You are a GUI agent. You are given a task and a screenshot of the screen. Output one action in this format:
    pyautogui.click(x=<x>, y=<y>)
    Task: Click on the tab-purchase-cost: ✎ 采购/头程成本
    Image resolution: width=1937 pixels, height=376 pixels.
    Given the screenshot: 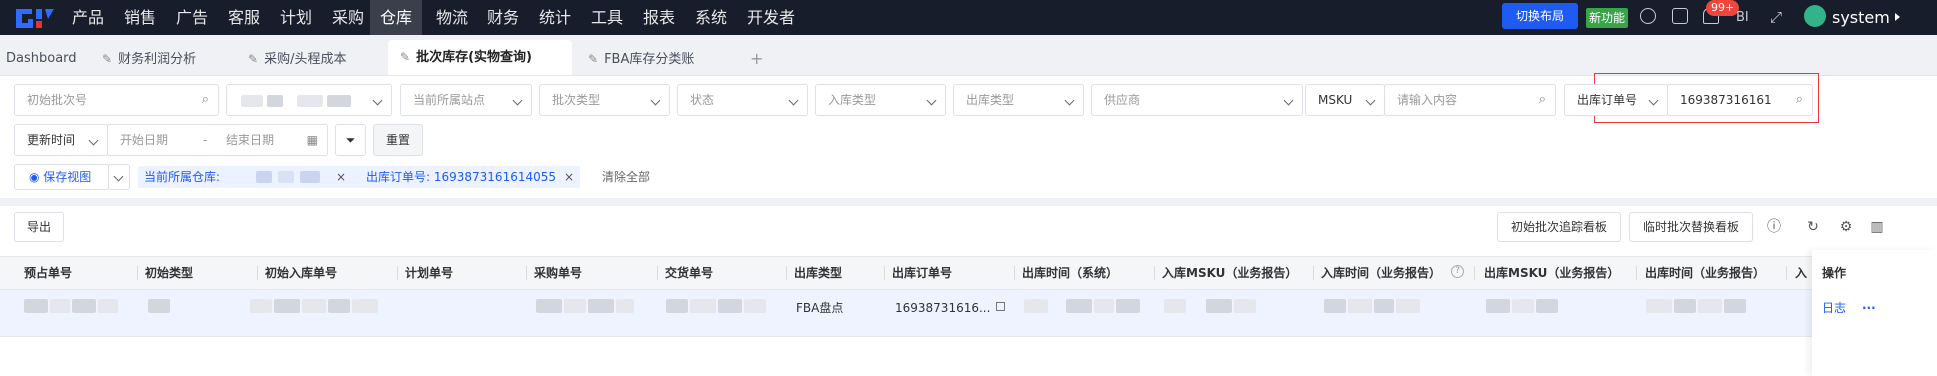 What is the action you would take?
    pyautogui.click(x=297, y=59)
    